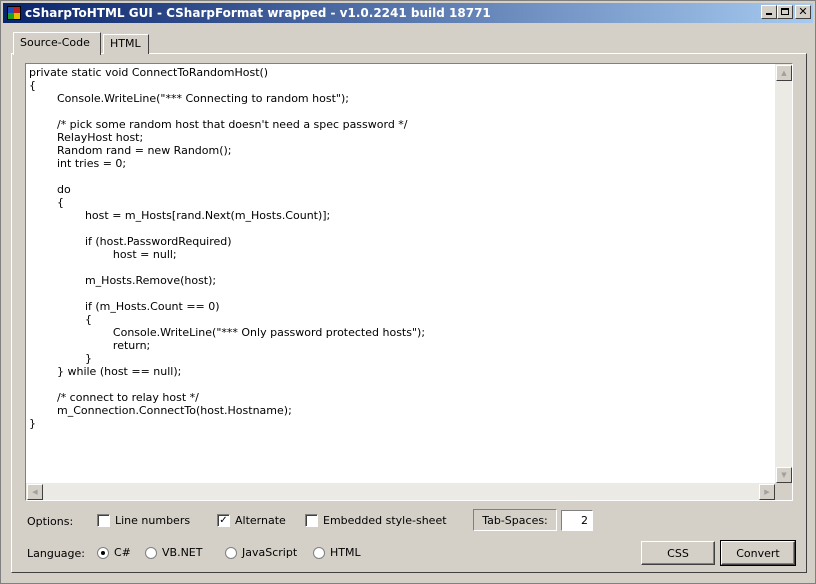  I want to click on language-radio-html: HTML, so click(337, 552).